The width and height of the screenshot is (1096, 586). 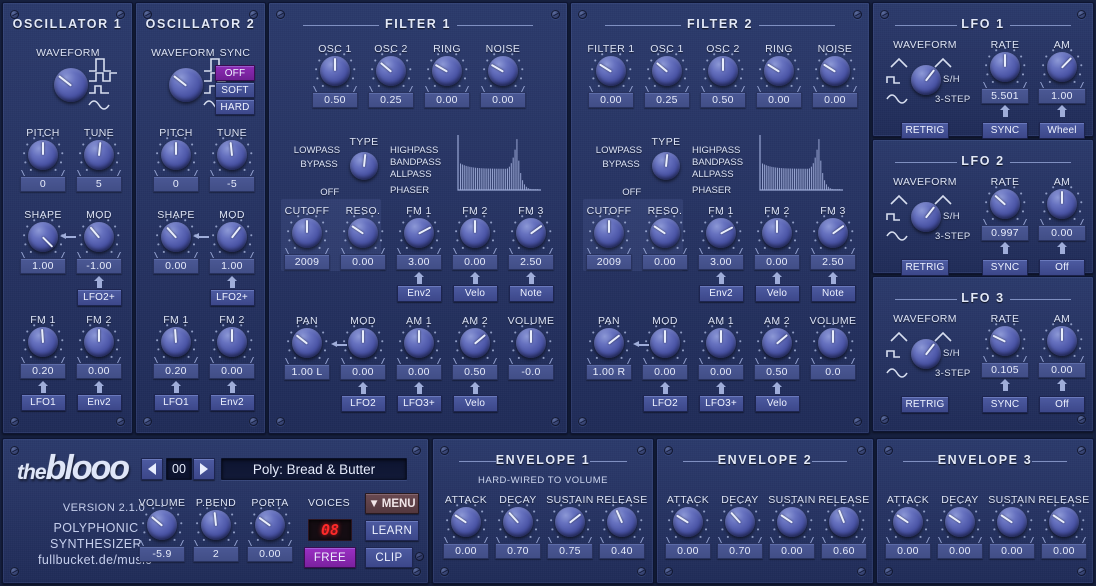 I want to click on lfo-1-sync-button: SYNC, so click(x=1005, y=130).